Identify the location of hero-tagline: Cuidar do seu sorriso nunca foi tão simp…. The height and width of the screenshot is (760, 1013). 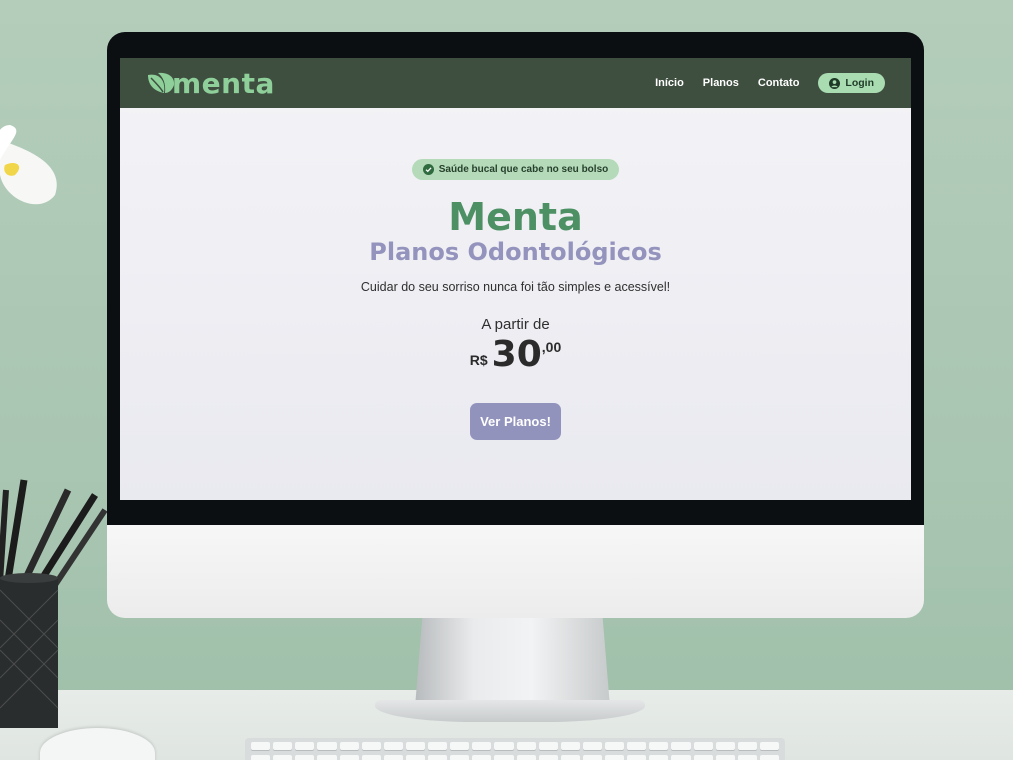
(515, 287).